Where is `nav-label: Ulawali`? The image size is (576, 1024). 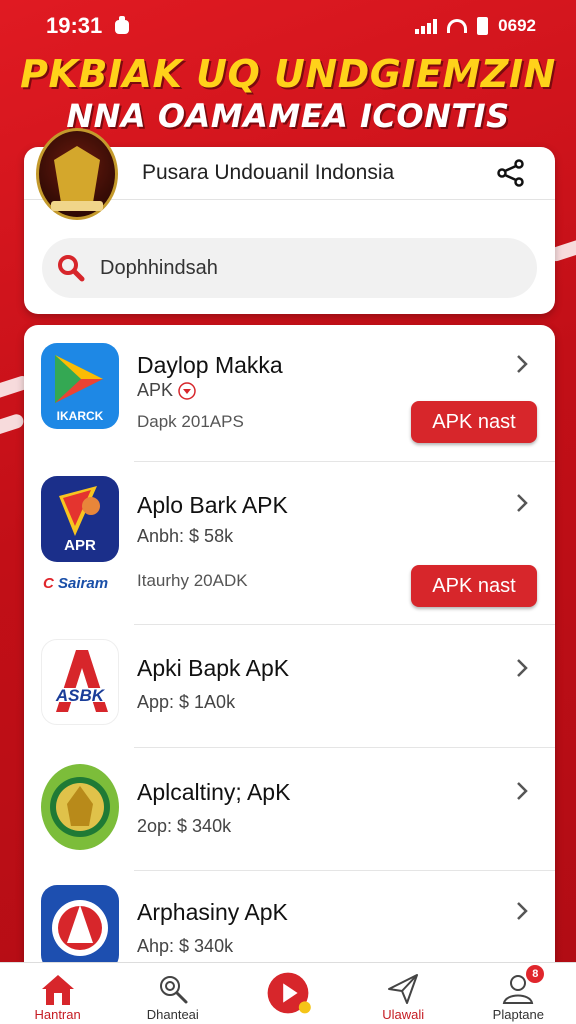
nav-label: Ulawali is located at coordinates (403, 1014).